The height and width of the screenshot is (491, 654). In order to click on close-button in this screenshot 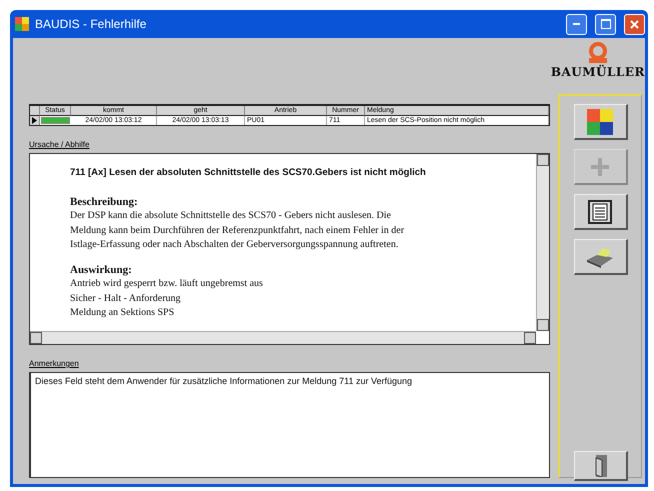, I will do `click(634, 24)`.